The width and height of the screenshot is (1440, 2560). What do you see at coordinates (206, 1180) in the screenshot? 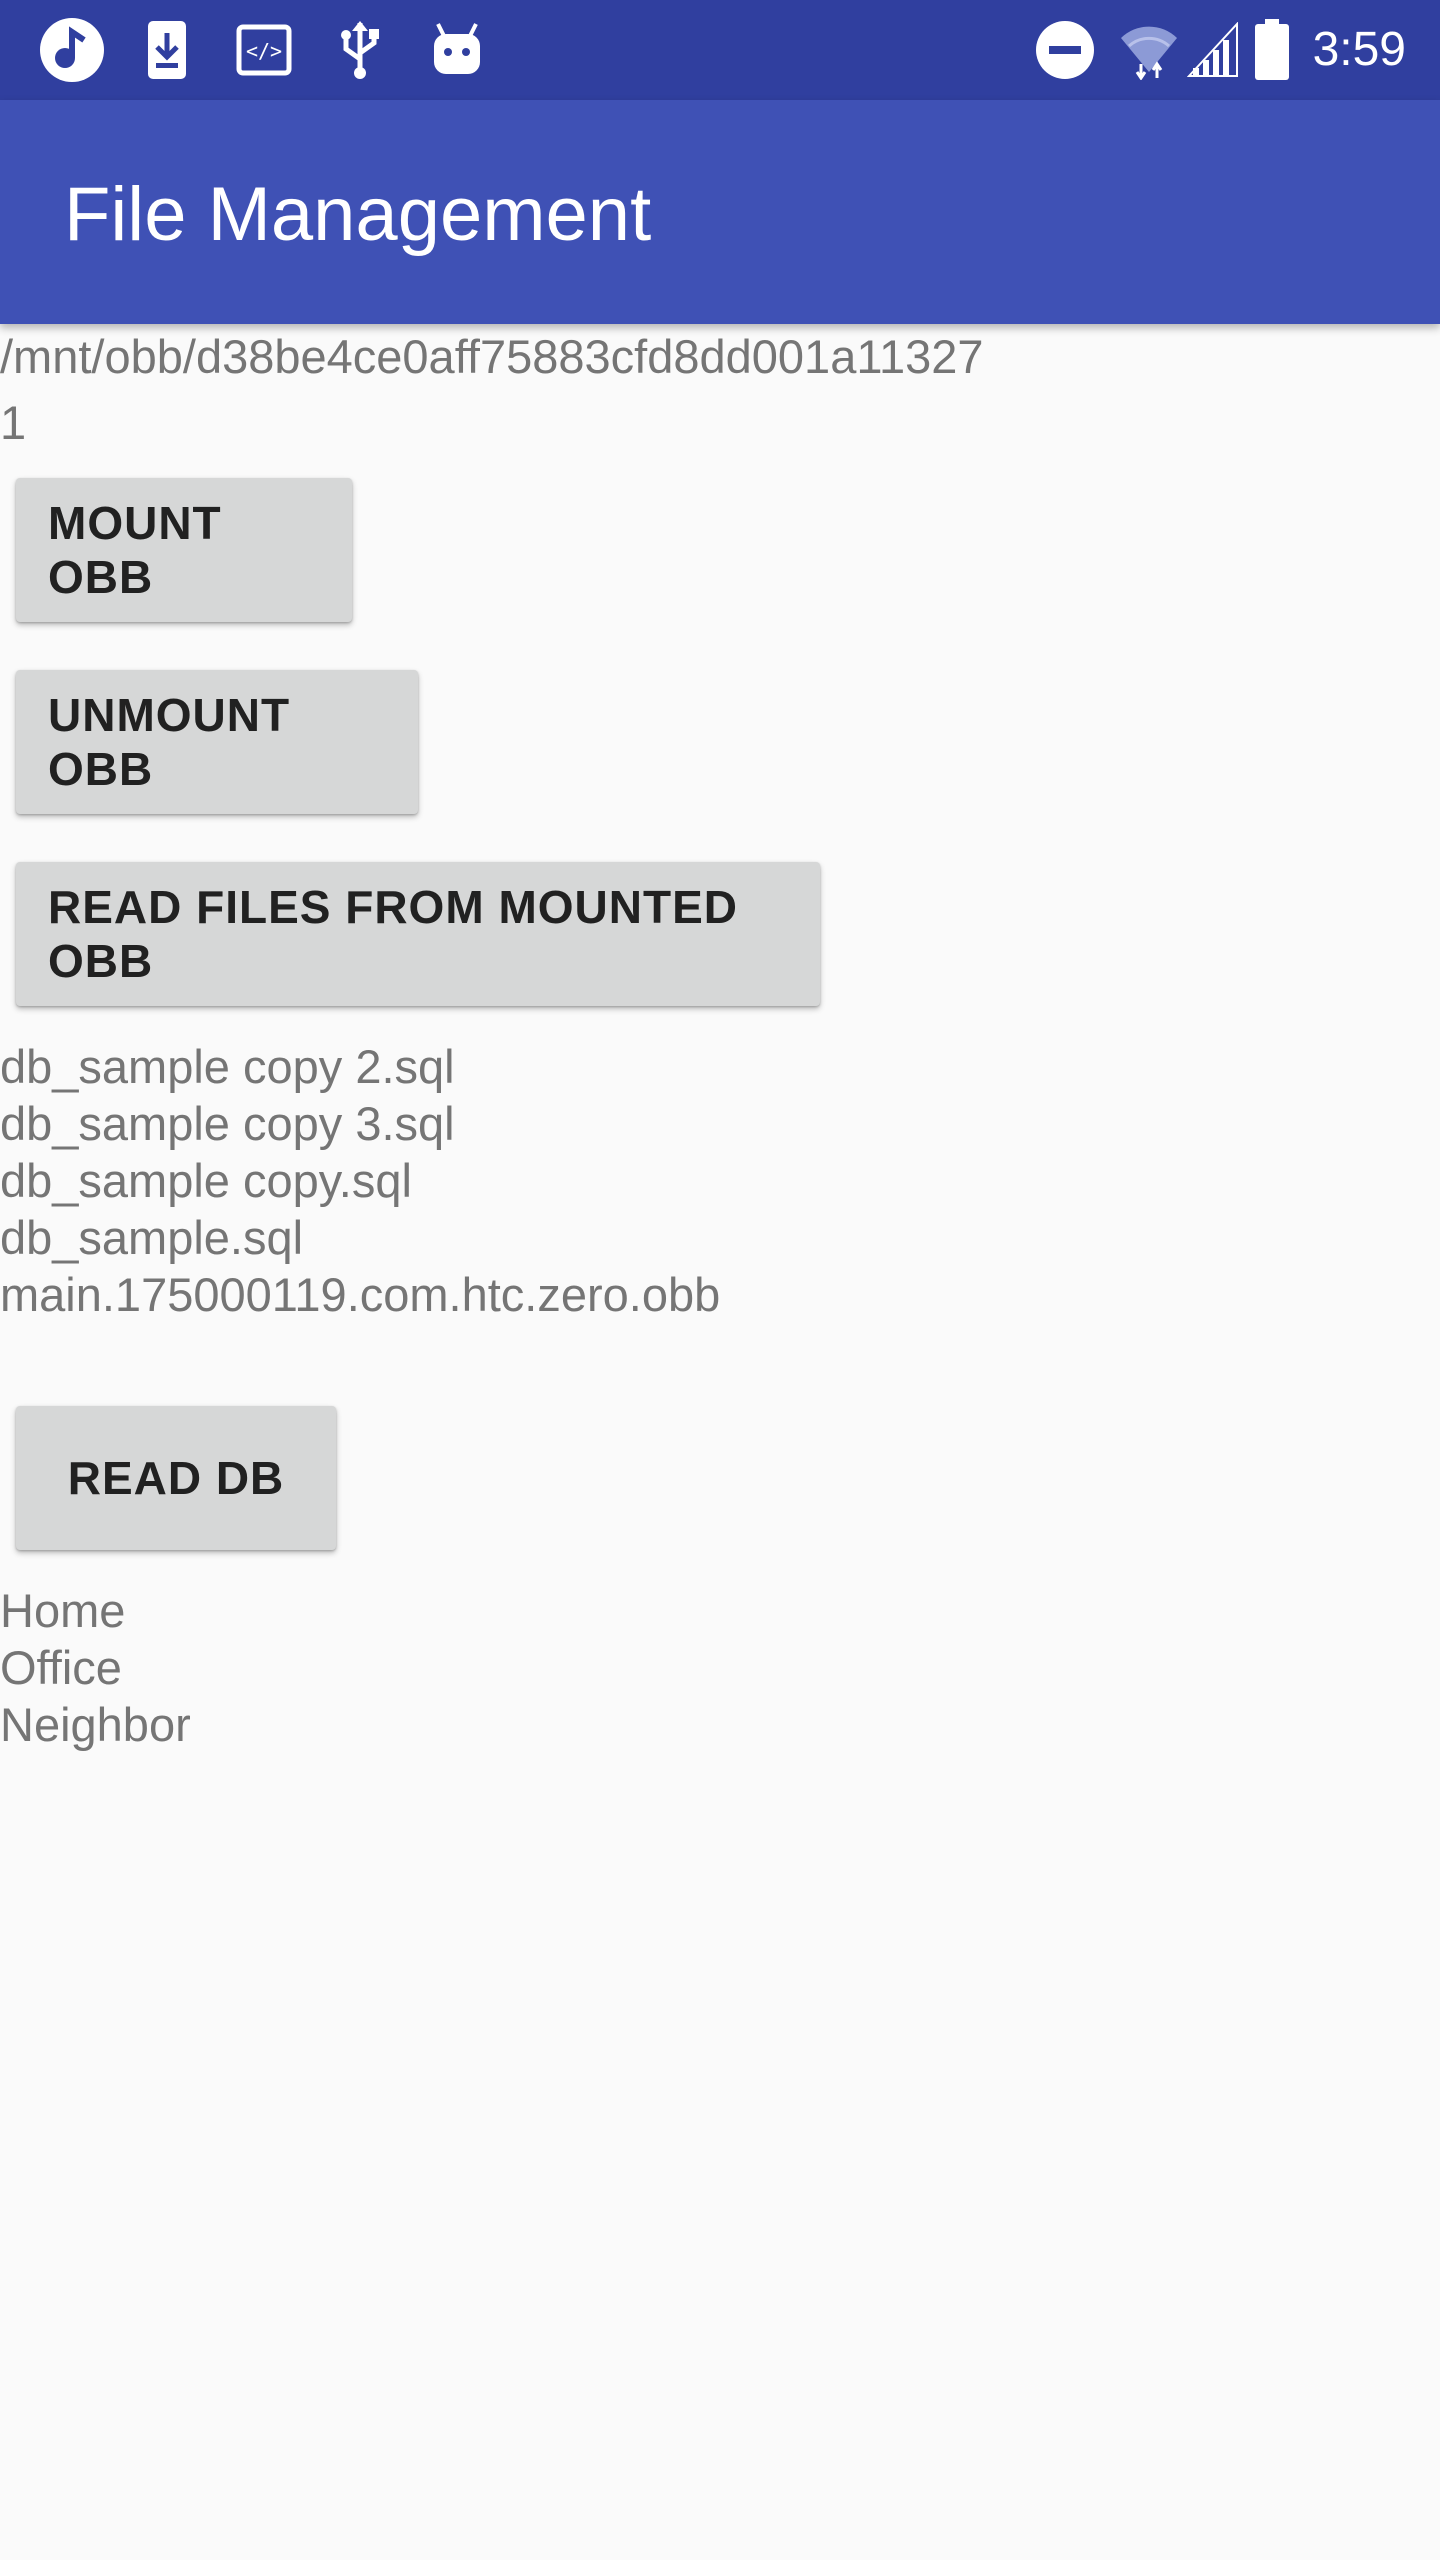
I see `list-item: db_sample copy.sql` at bounding box center [206, 1180].